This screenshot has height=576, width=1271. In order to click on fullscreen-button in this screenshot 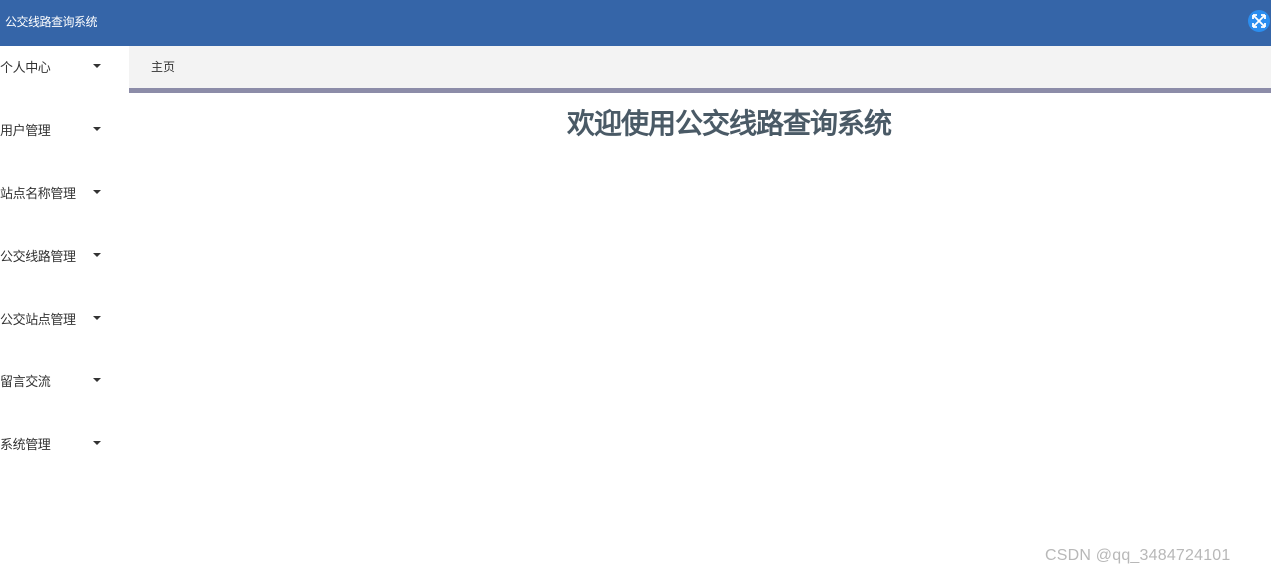, I will do `click(1259, 21)`.